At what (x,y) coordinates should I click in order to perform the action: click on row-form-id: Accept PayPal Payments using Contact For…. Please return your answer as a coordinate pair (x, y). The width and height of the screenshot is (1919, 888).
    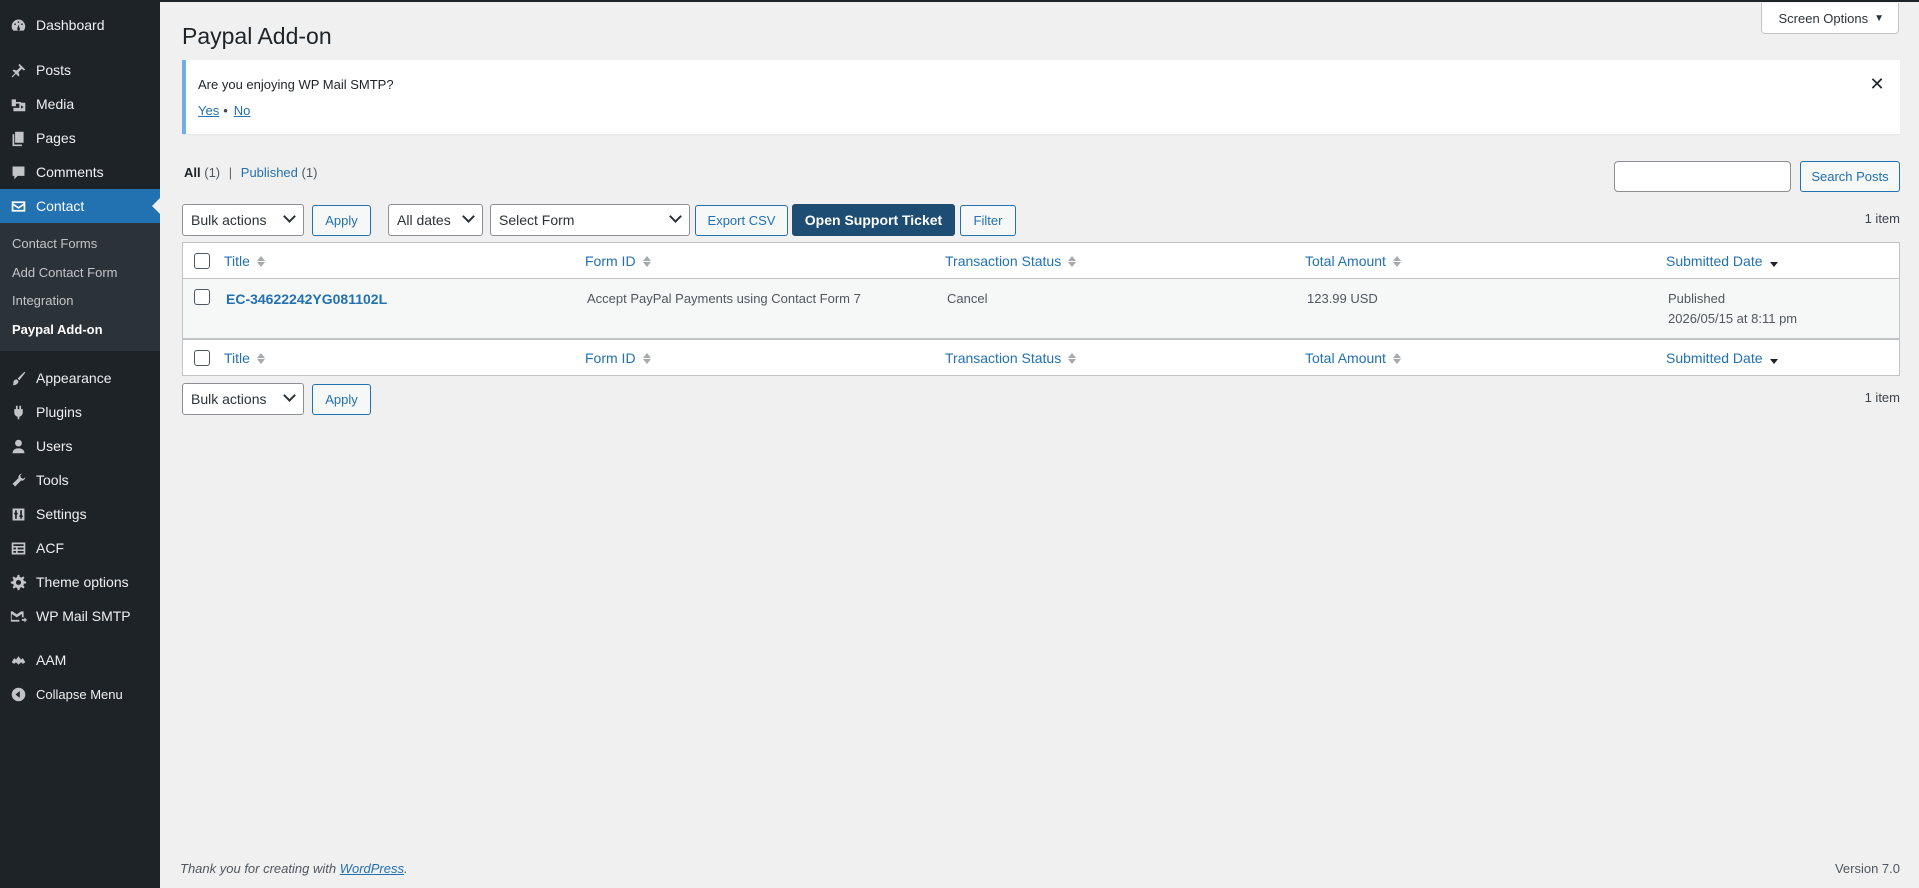
    Looking at the image, I should click on (724, 298).